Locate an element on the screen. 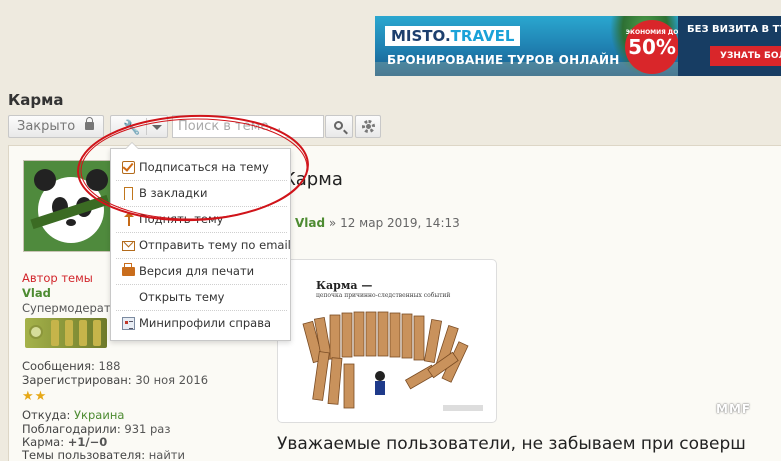 Image resolution: width=781 pixels, height=461 pixels. stat-thanked-value: 931 раз is located at coordinates (147, 429).